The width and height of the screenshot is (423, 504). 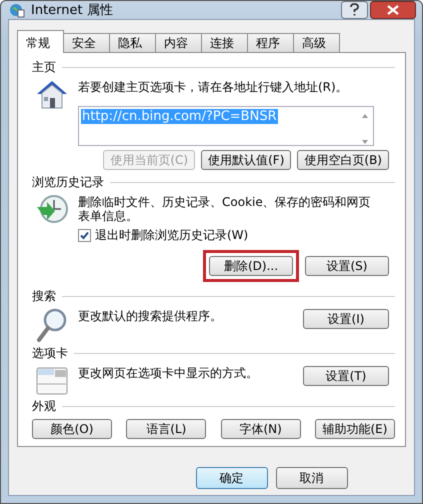 I want to click on url-text: http://cn.bing.com/?PC=BNSR, so click(x=179, y=116).